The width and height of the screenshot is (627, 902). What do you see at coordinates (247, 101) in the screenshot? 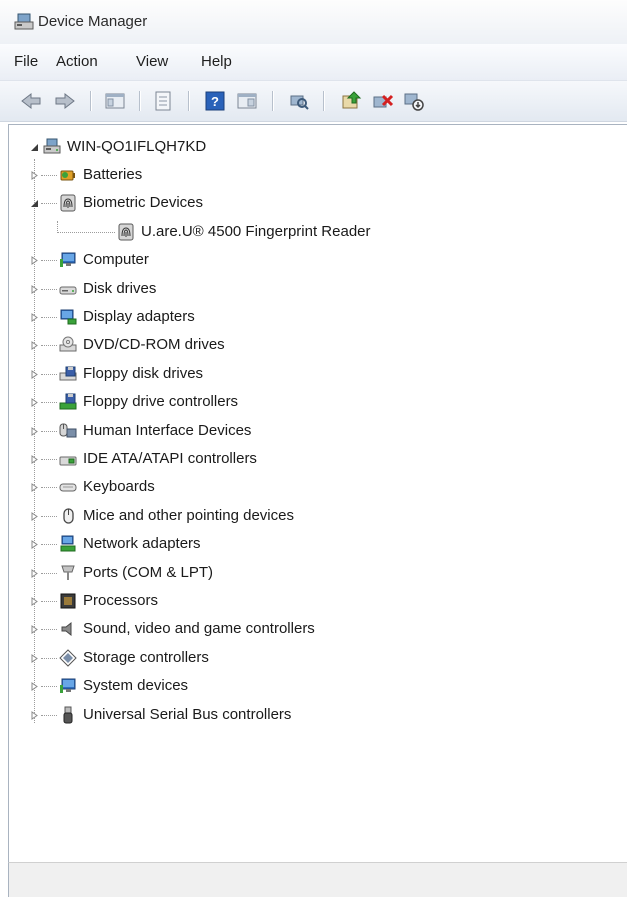
I see `console-icon` at bounding box center [247, 101].